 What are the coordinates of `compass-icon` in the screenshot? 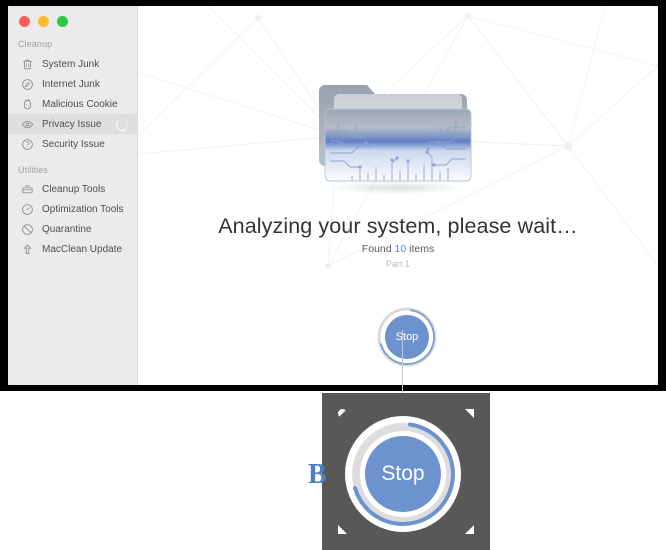 It's located at (27, 84).